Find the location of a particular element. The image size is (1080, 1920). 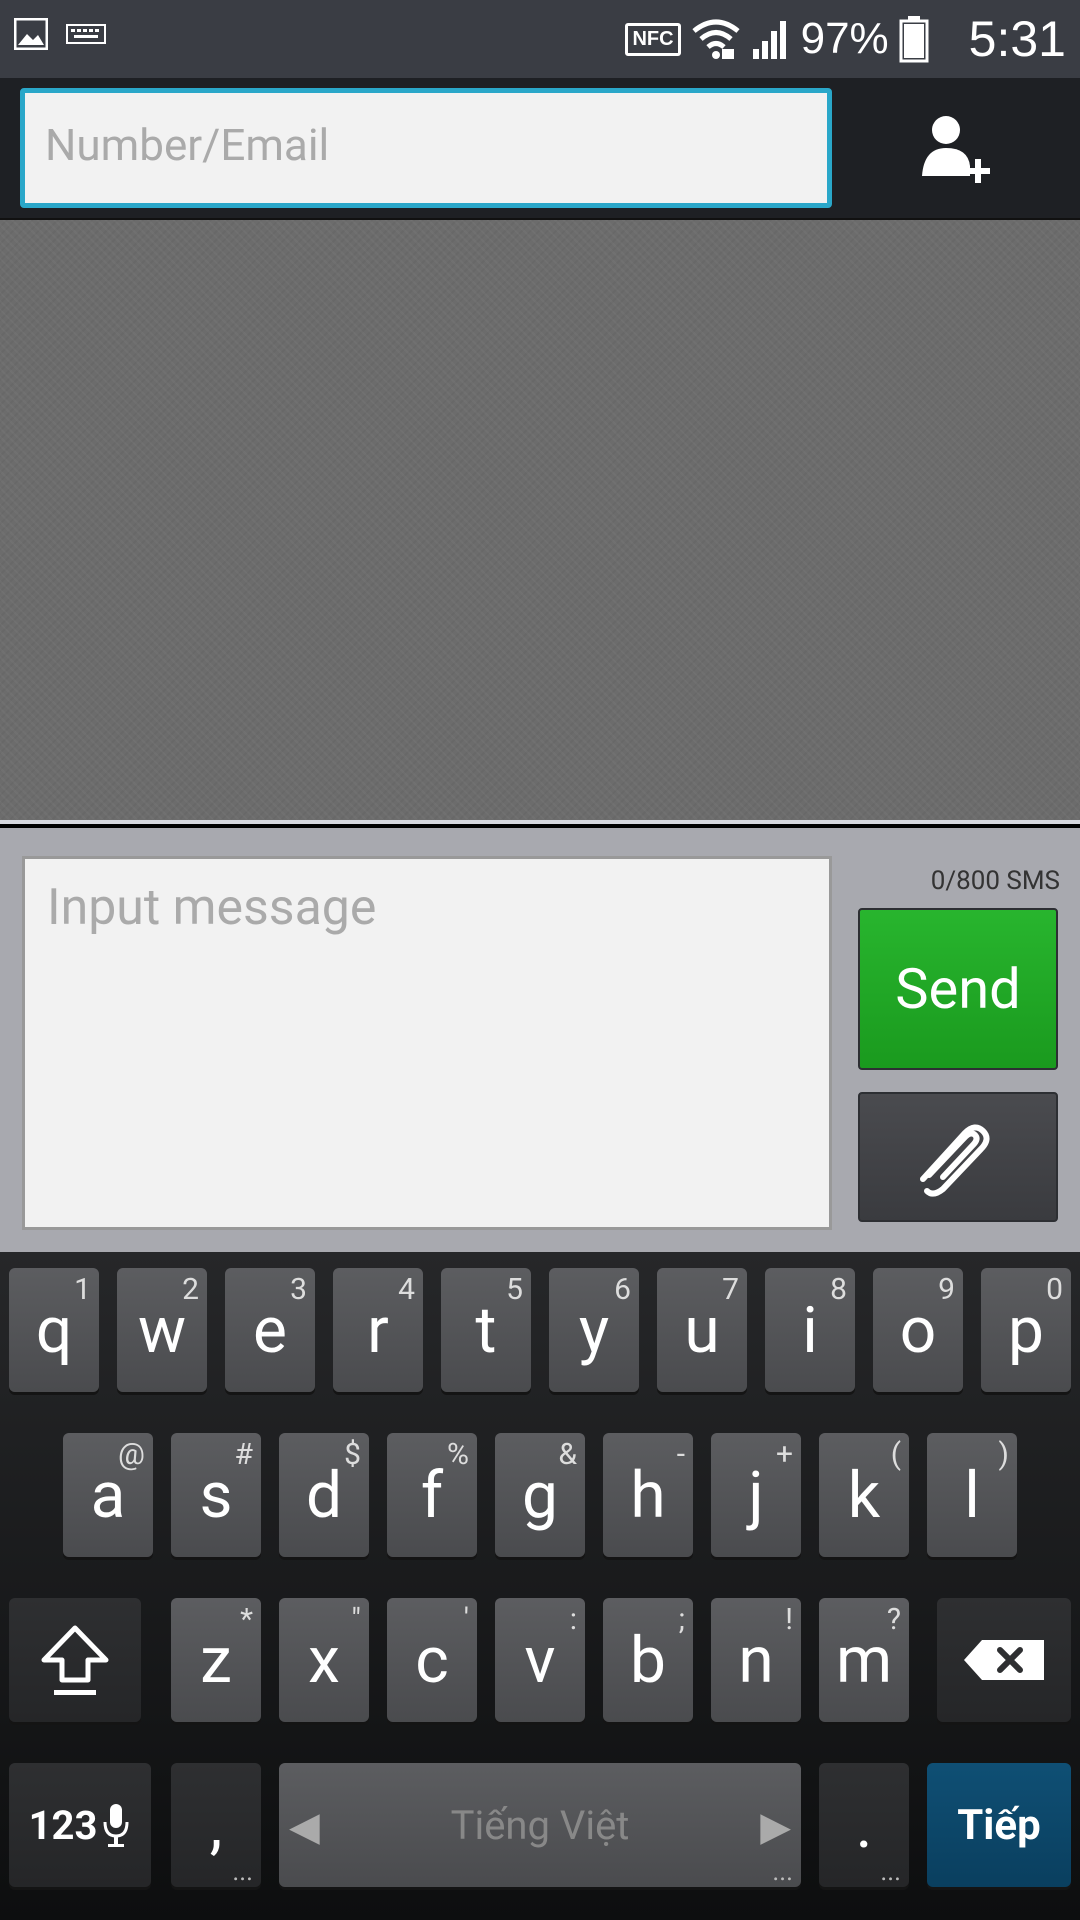

key-z: z * is located at coordinates (216, 1660).